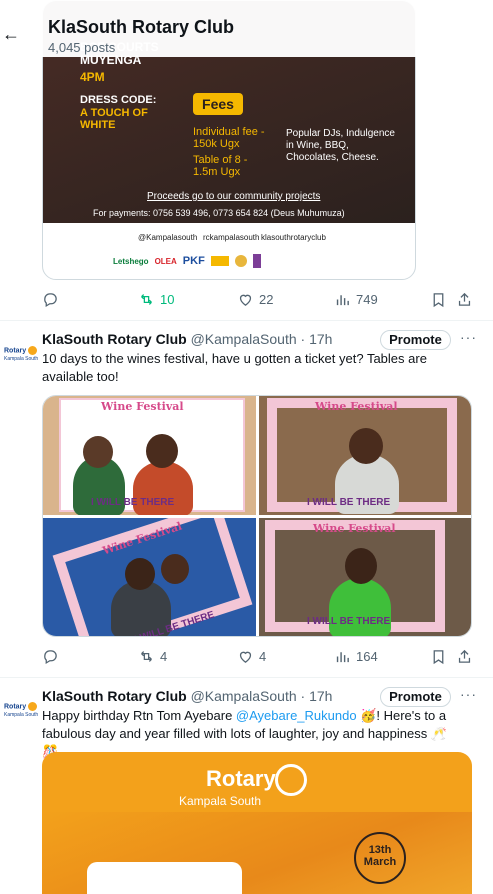 This screenshot has width=493, height=894. I want to click on photo-3: Wine Festival I WILL BE THERE, so click(149, 577).